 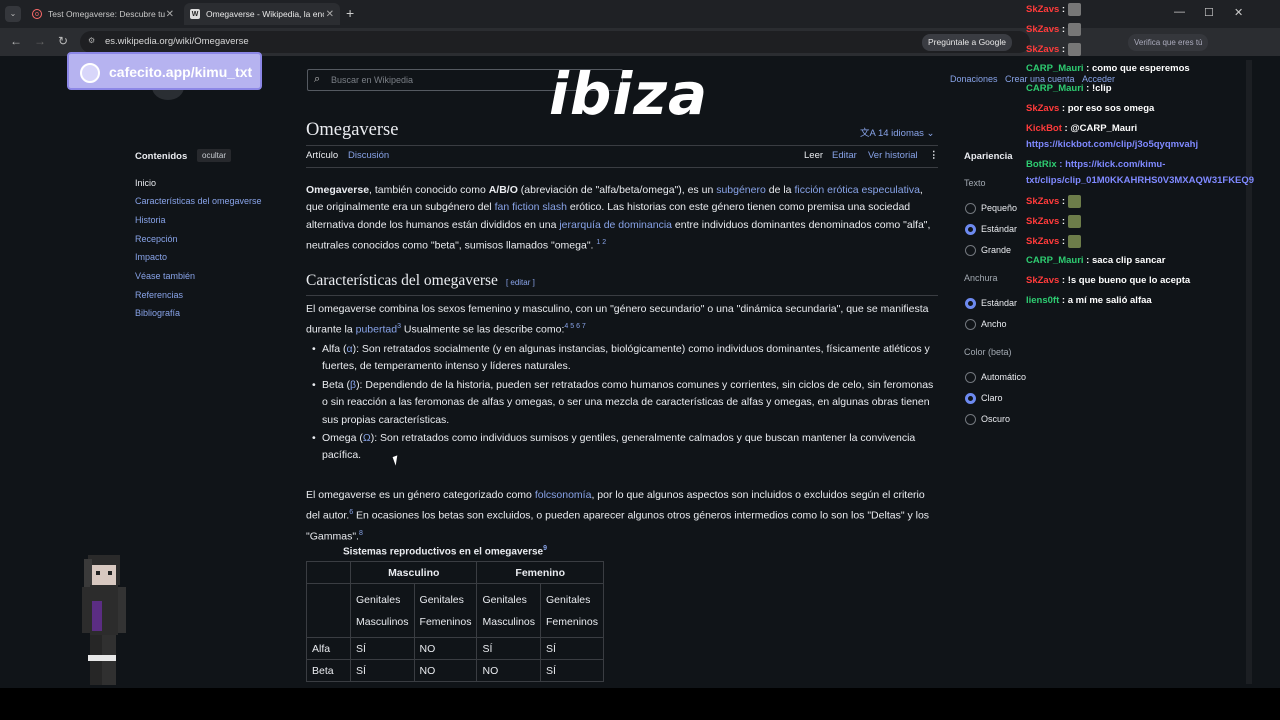 What do you see at coordinates (1238, 12) in the screenshot?
I see `close-window-icon: ✕` at bounding box center [1238, 12].